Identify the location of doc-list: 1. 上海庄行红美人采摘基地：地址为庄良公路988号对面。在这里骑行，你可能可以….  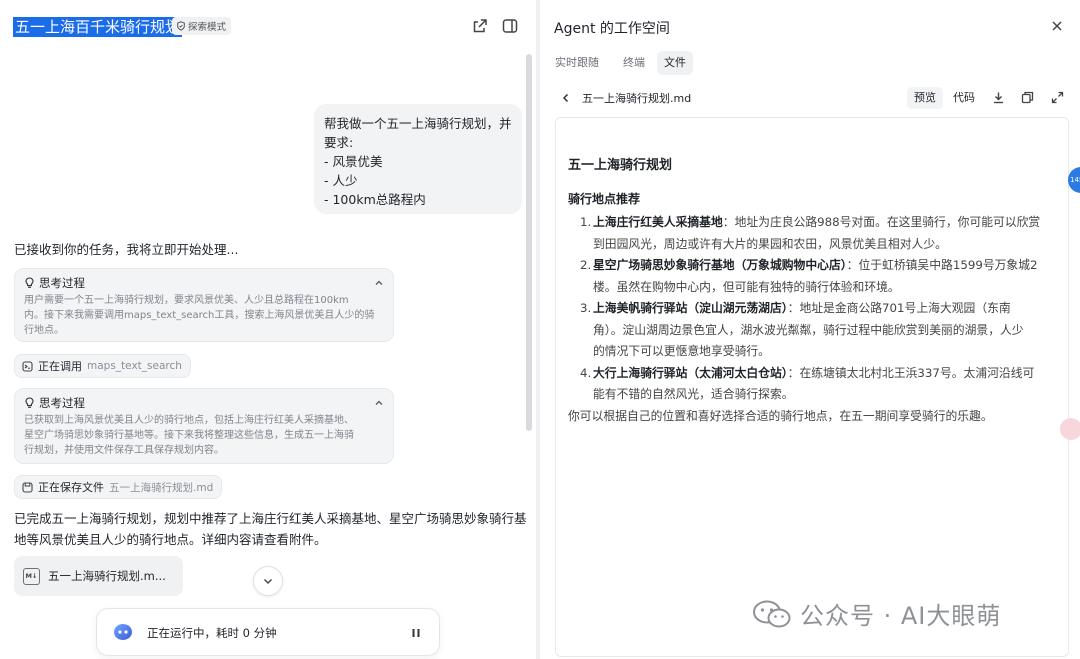
(813, 309).